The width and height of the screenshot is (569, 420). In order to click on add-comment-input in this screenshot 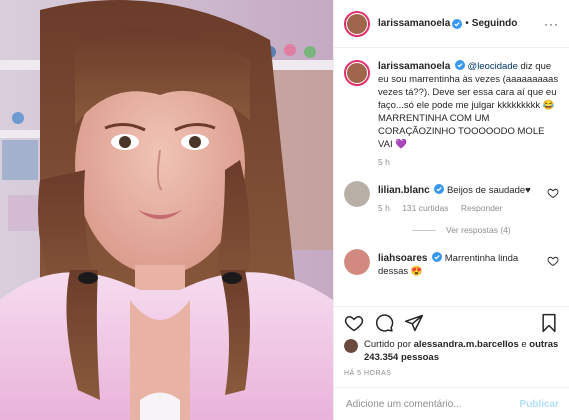, I will do `click(432, 404)`.